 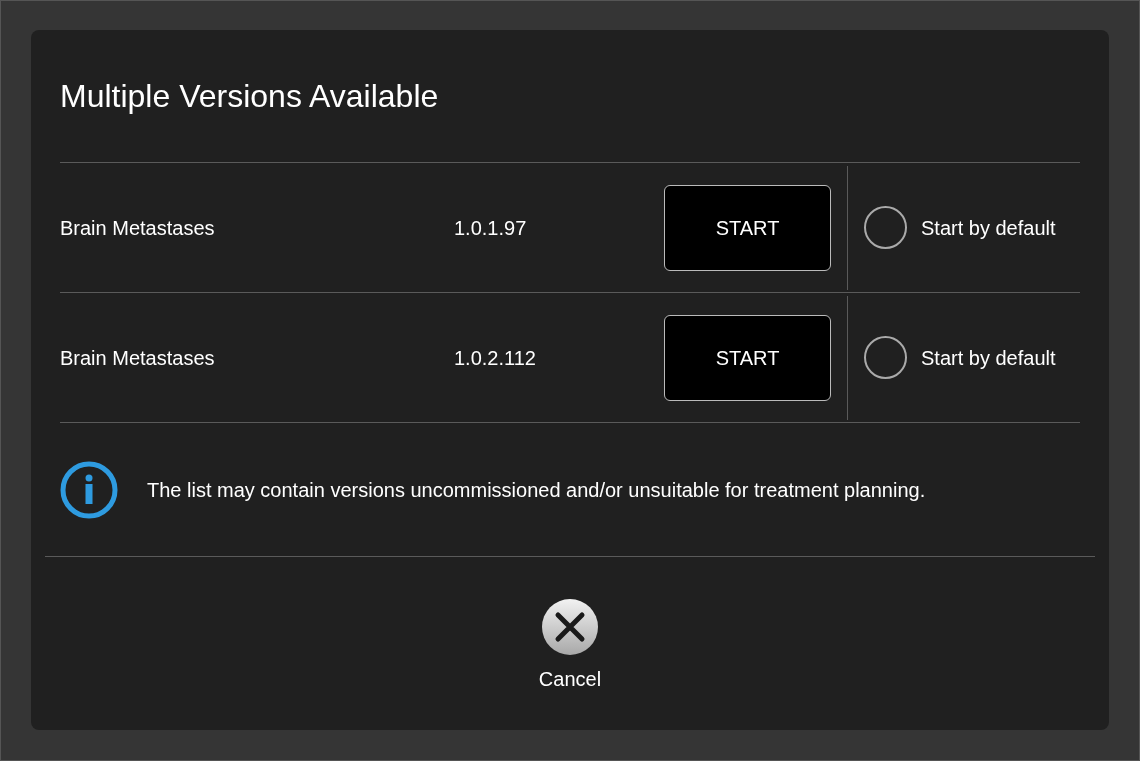 I want to click on info-message: The list may contain versions uncommissioned and/or unsuitable for treatment planning., so click(x=536, y=490).